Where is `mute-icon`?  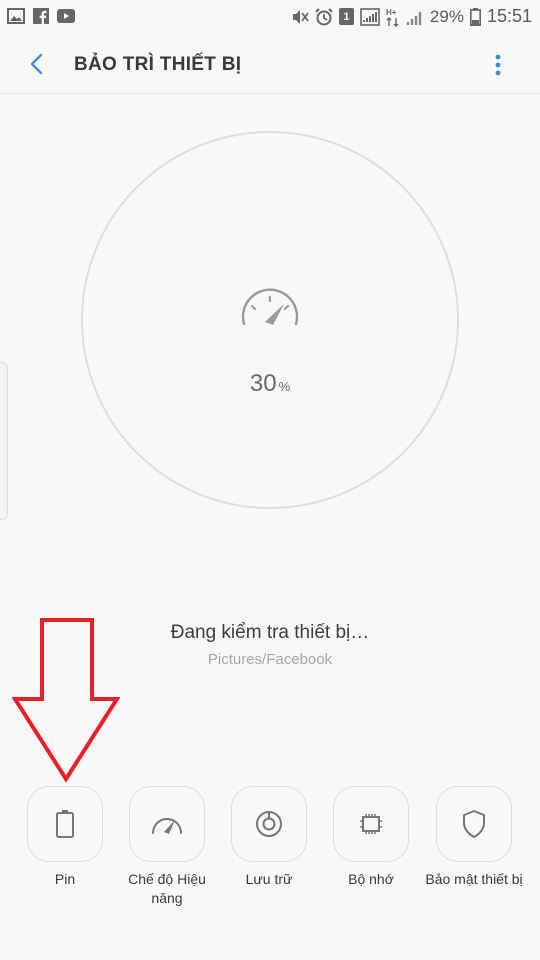 mute-icon is located at coordinates (300, 16).